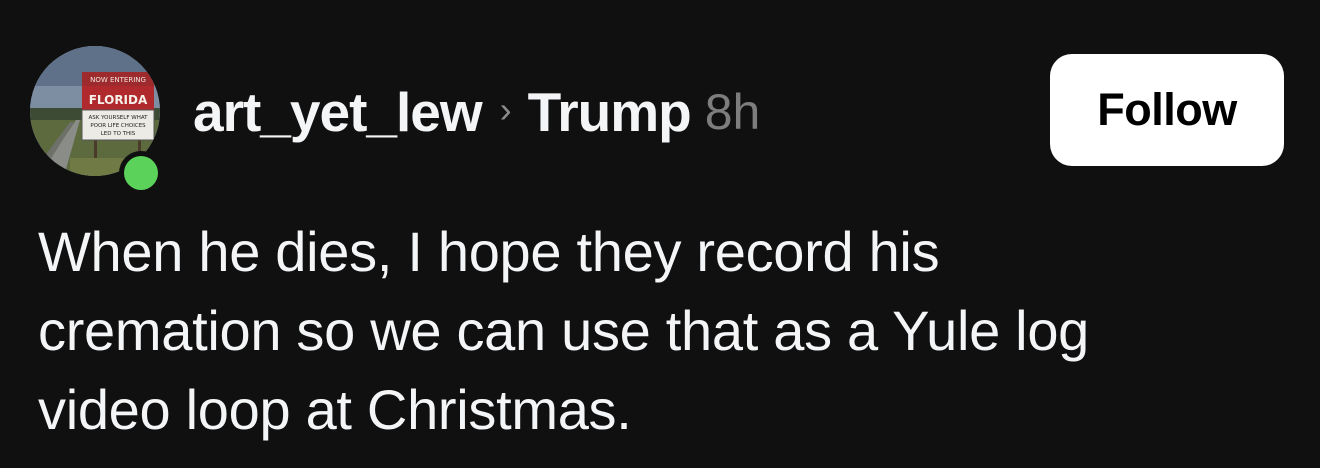  Describe the element at coordinates (489, 251) in the screenshot. I see `post-body-line: When he dies, I hope they record his` at that location.